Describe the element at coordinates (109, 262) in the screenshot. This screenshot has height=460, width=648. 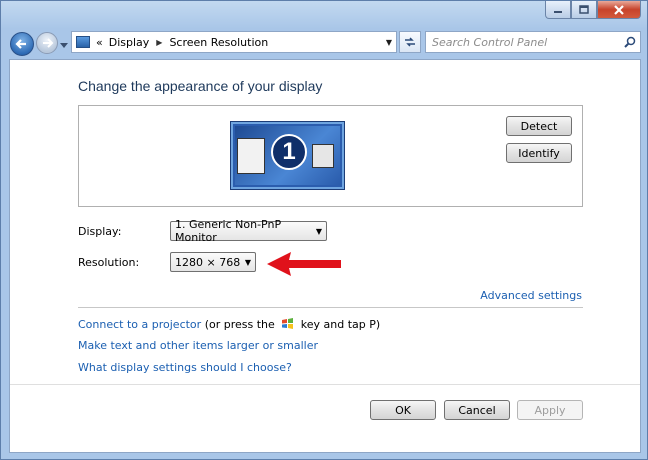
I see `resolution-label: Resolution:` at that location.